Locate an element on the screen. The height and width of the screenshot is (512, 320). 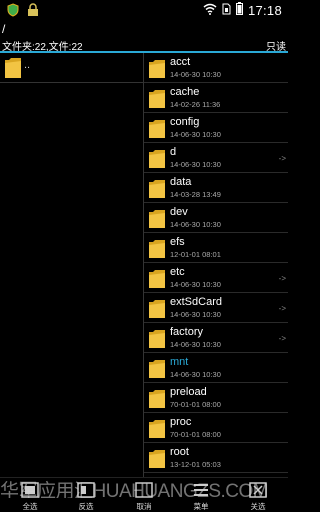
folder-row-config: config 14-06-30 10:30 is located at coordinates (216, 128).